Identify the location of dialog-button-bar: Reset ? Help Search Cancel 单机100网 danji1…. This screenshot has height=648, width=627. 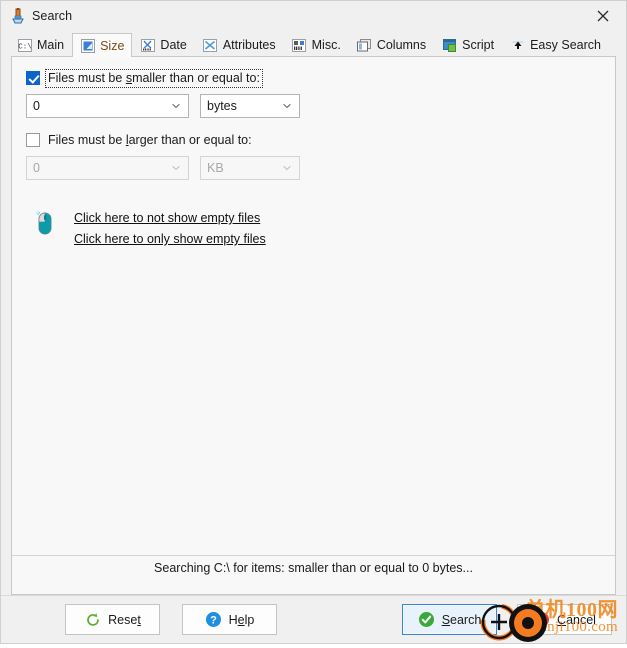
(313, 619).